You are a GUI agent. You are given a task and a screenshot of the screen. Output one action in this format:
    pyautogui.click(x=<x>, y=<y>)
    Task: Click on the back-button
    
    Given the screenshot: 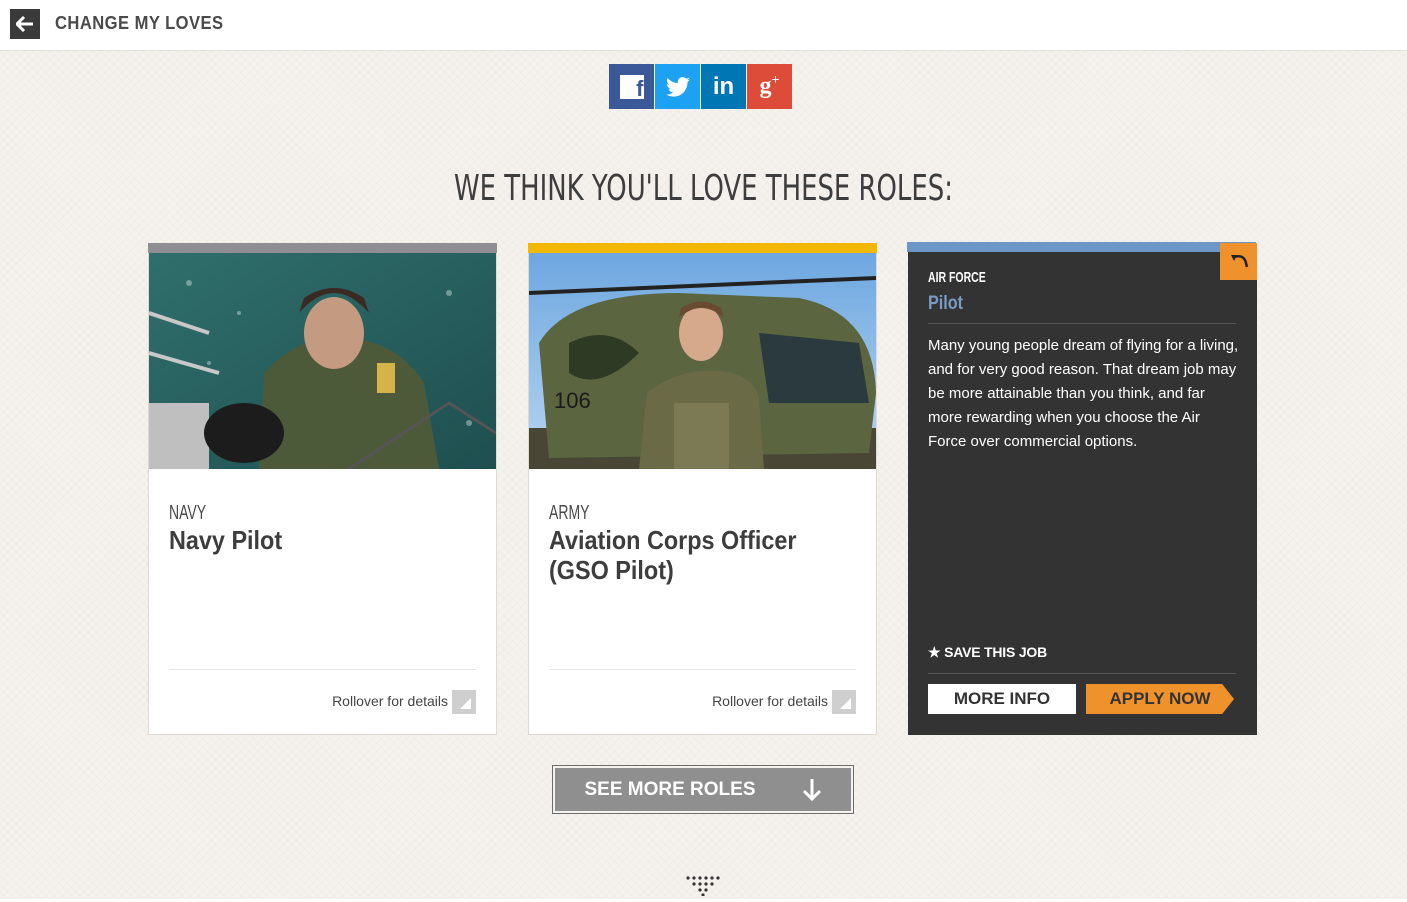 What is the action you would take?
    pyautogui.click(x=25, y=24)
    